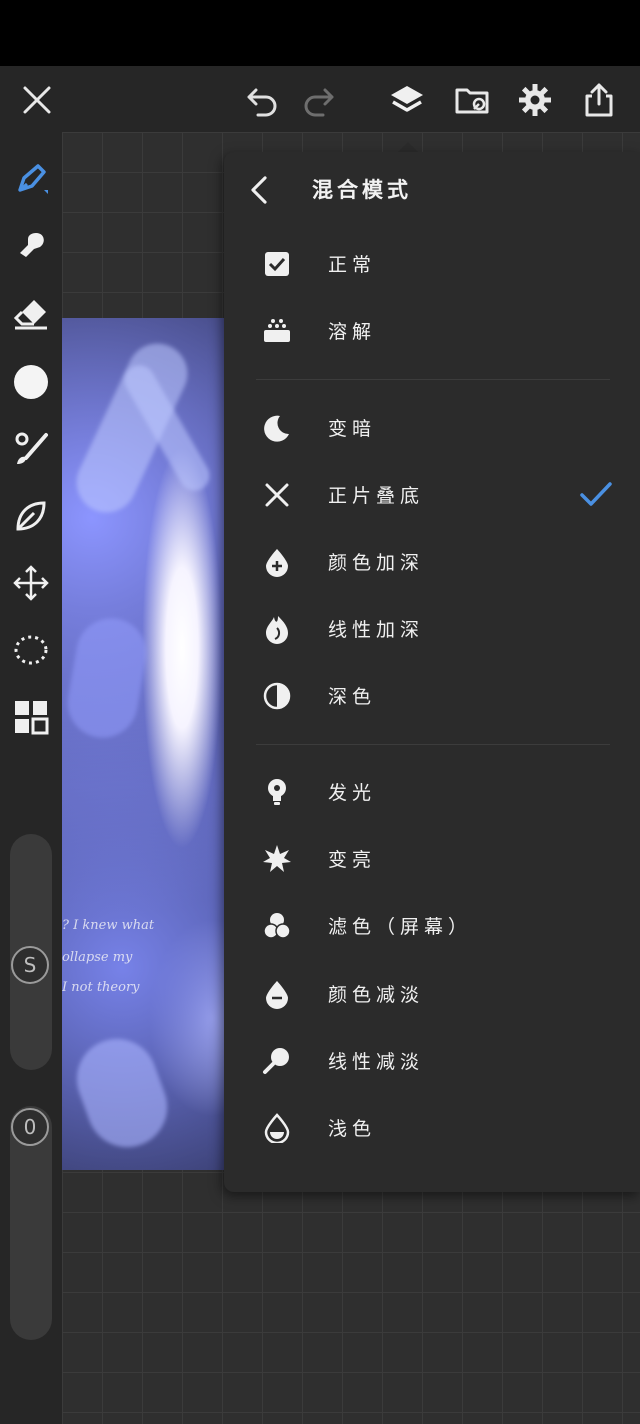  Describe the element at coordinates (277, 926) in the screenshot. I see `screen-circles-icon` at that location.